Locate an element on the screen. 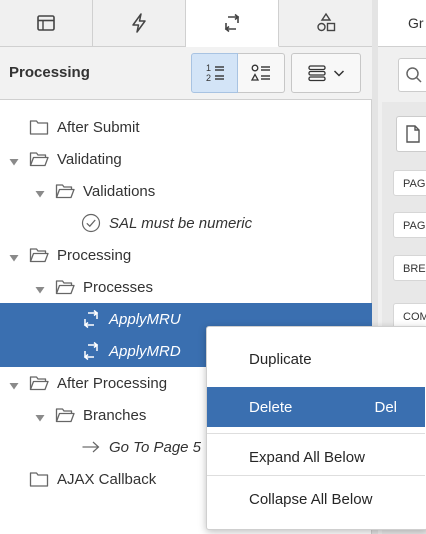 The width and height of the screenshot is (426, 534). tree-node-label: ApplyMRD is located at coordinates (145, 351).